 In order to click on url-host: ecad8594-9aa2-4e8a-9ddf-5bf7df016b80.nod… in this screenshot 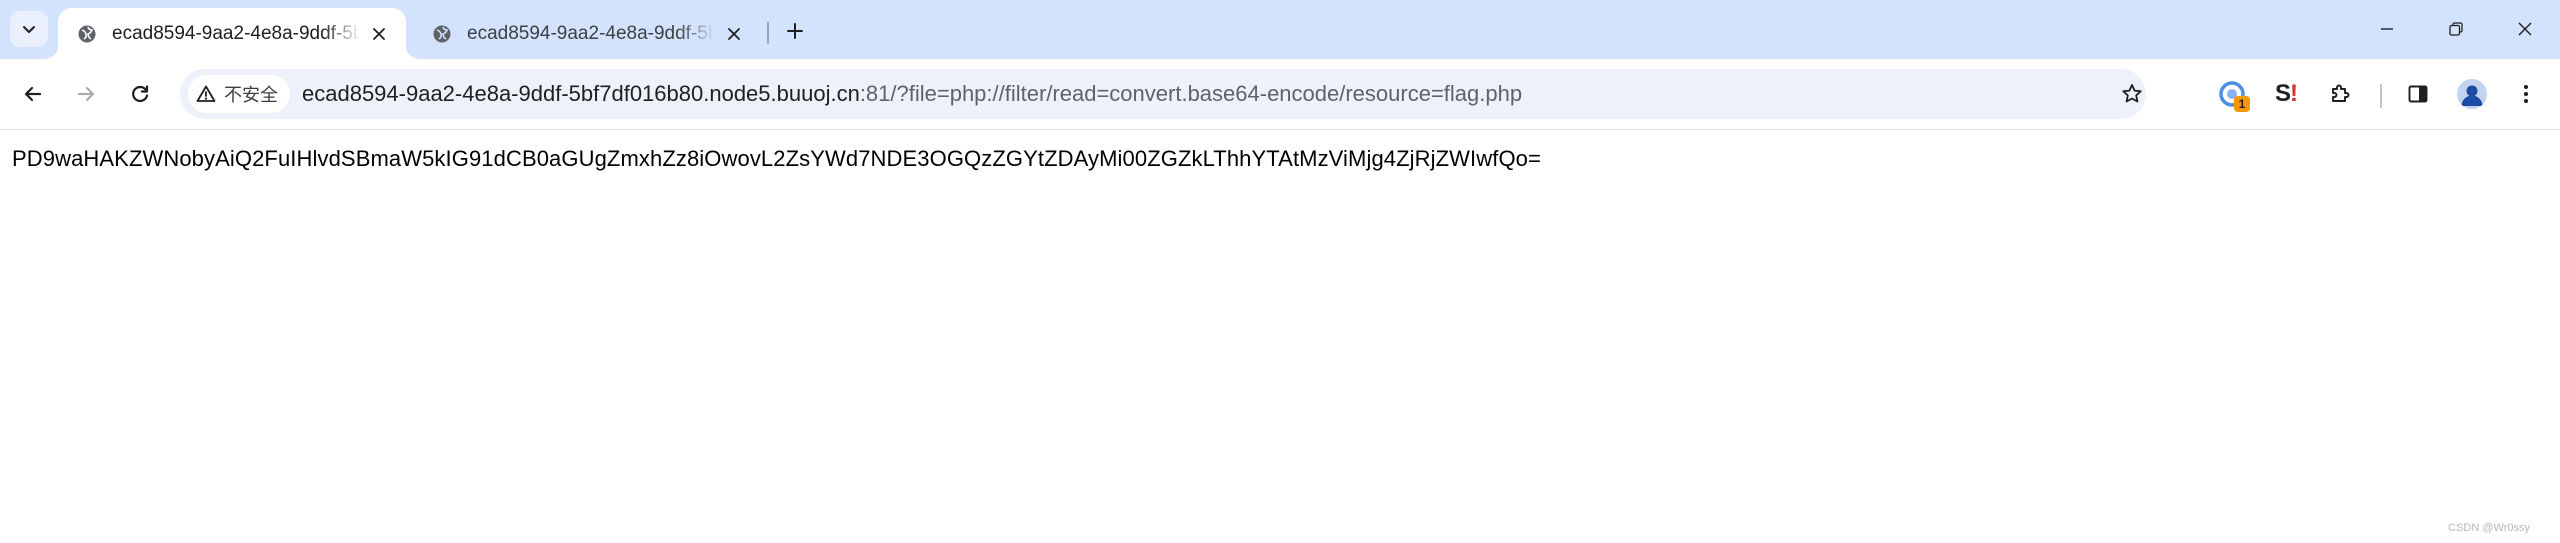, I will do `click(581, 93)`.